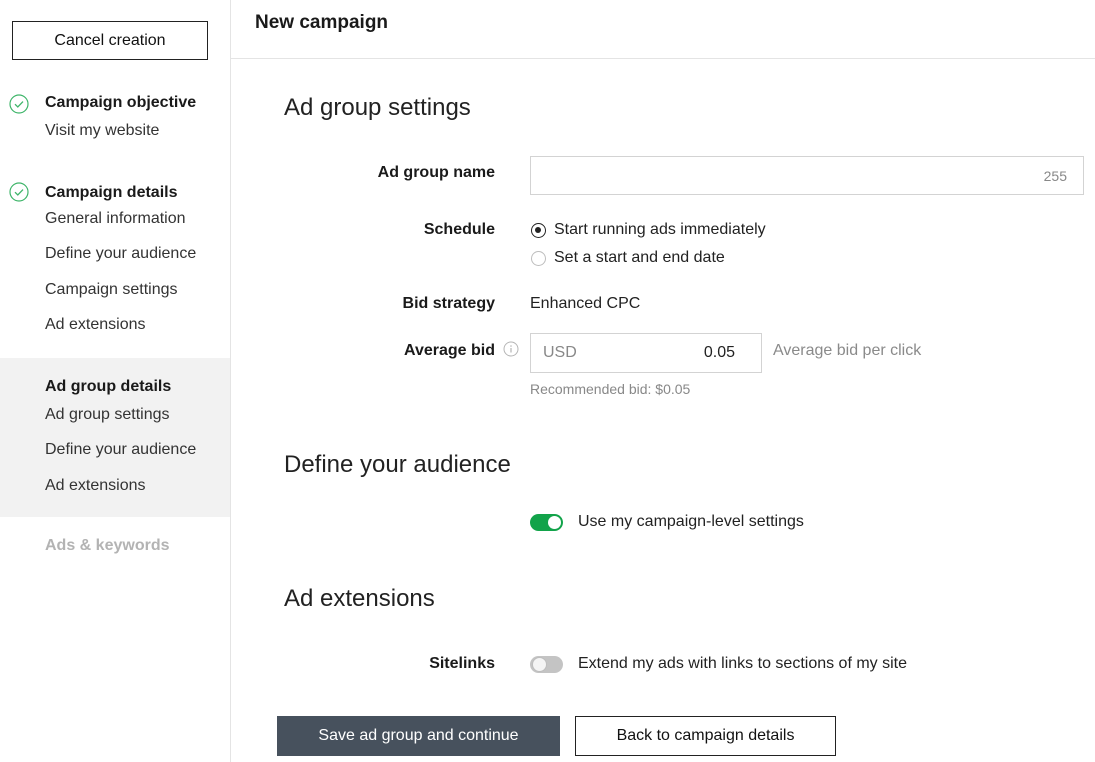 The image size is (1095, 762). I want to click on average-bid-input: USD 0.05, so click(646, 353).